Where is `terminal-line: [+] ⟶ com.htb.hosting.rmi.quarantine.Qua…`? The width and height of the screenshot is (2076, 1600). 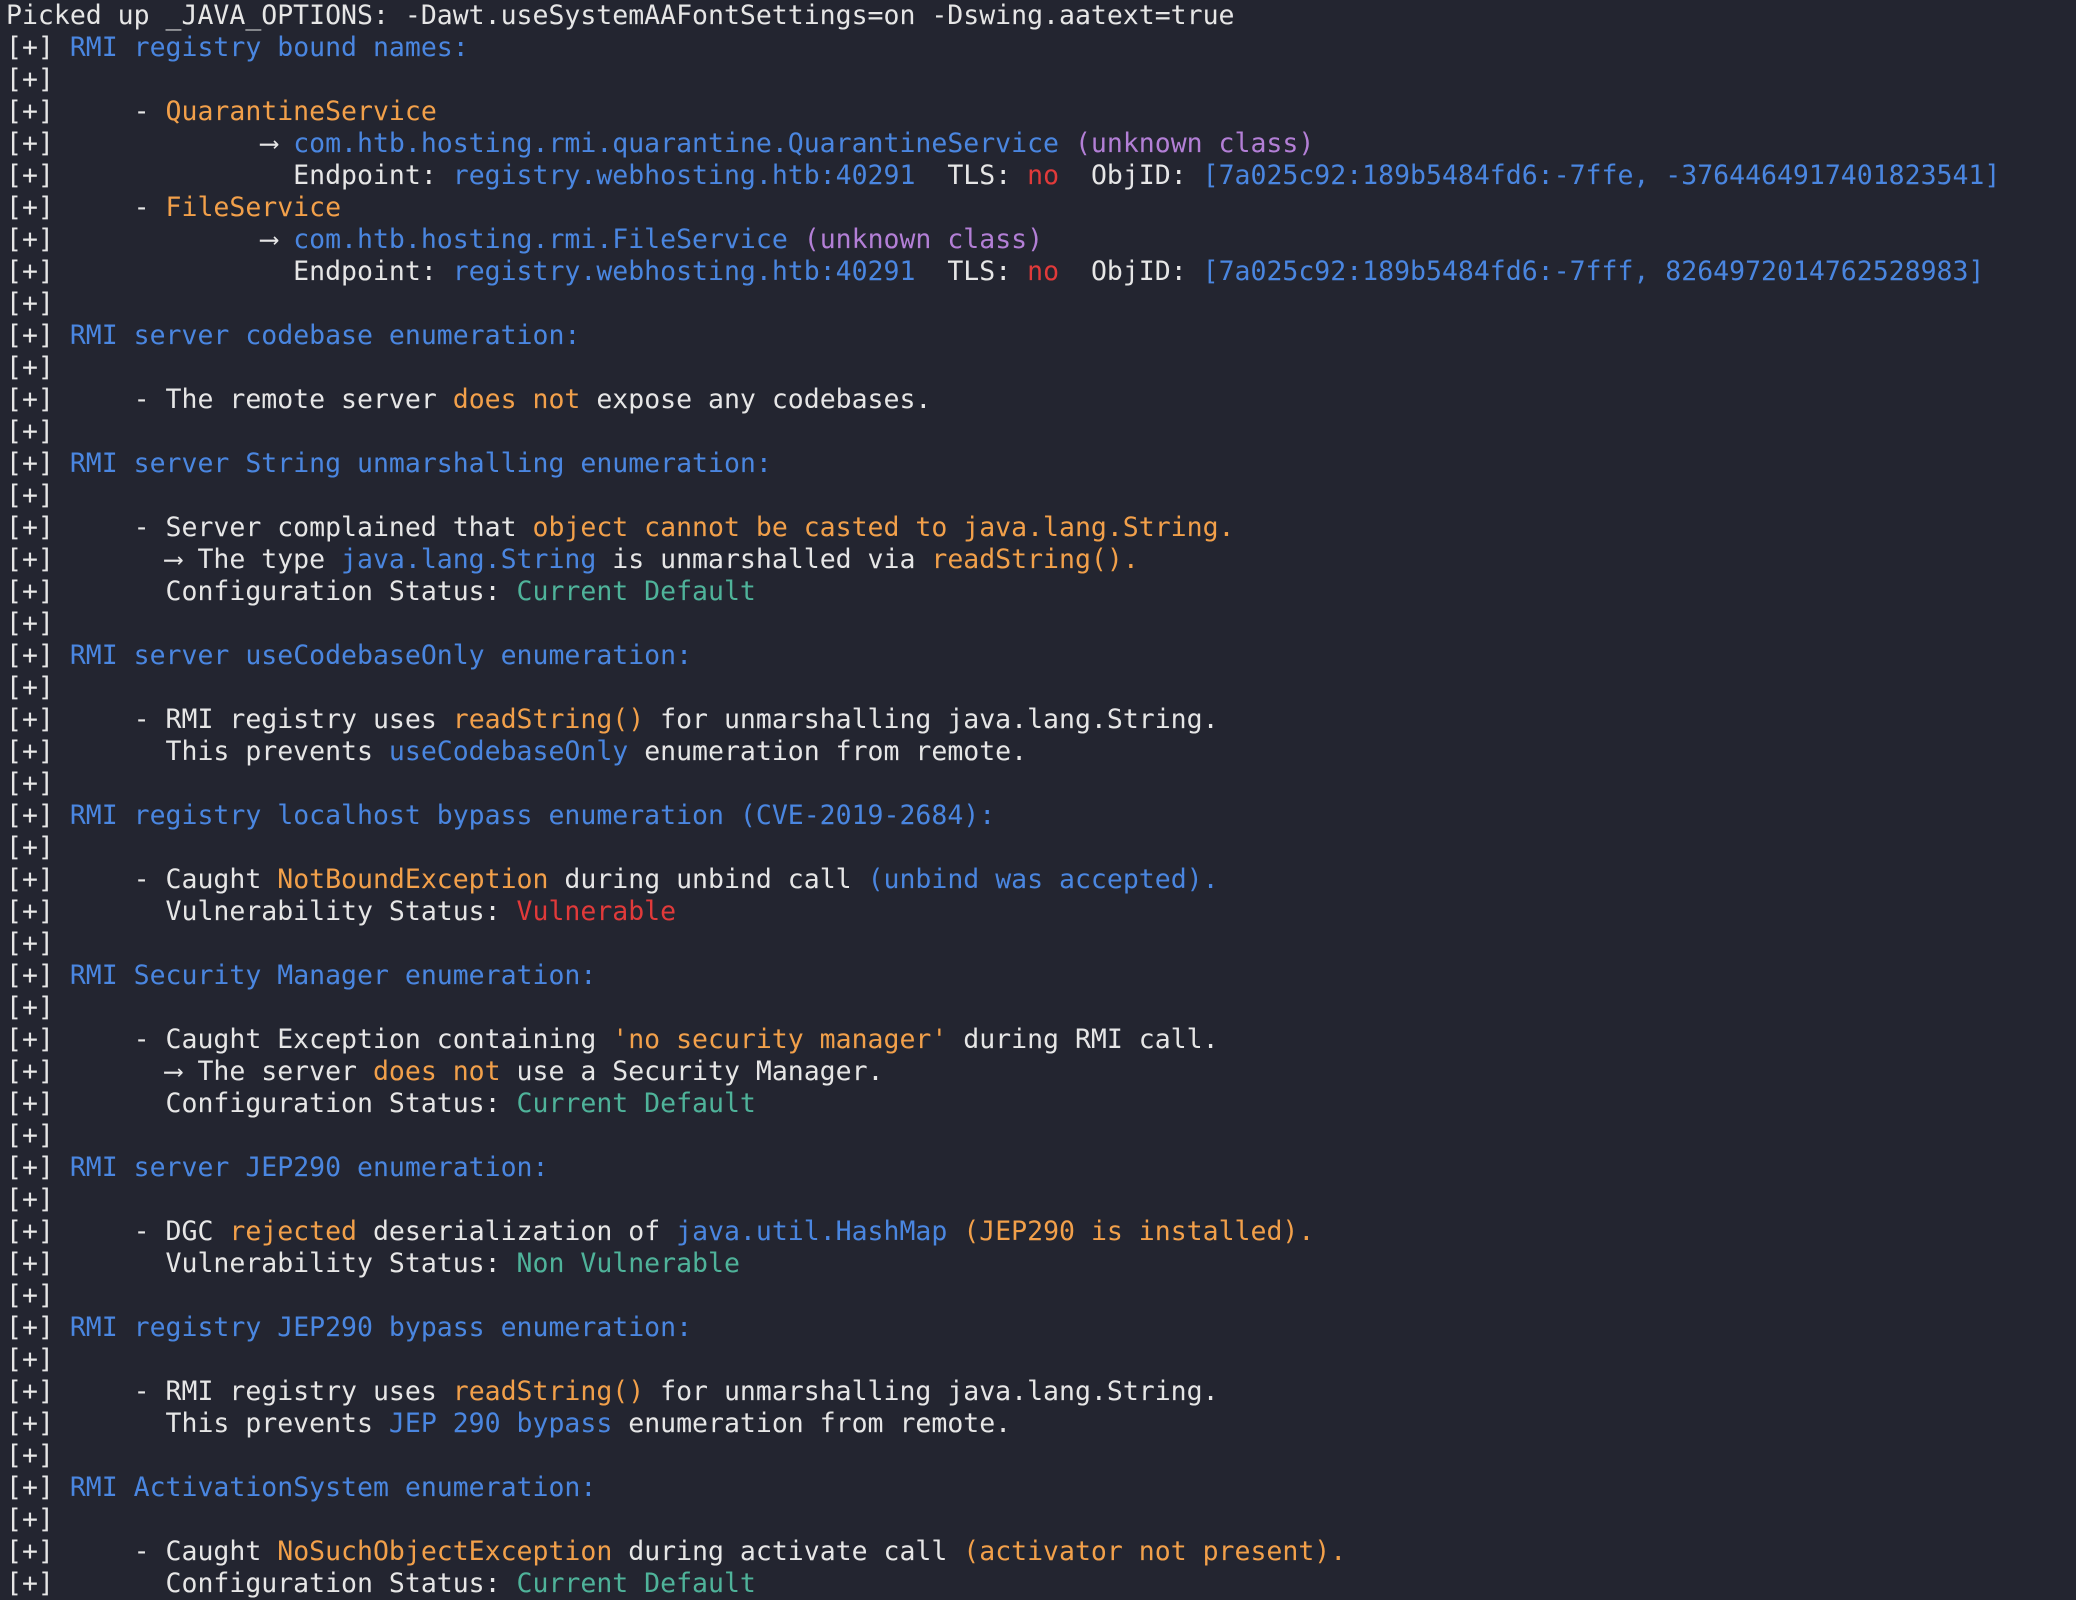
terminal-line: [+] ⟶ com.htb.hosting.rmi.quarantine.Qua… is located at coordinates (1039, 144).